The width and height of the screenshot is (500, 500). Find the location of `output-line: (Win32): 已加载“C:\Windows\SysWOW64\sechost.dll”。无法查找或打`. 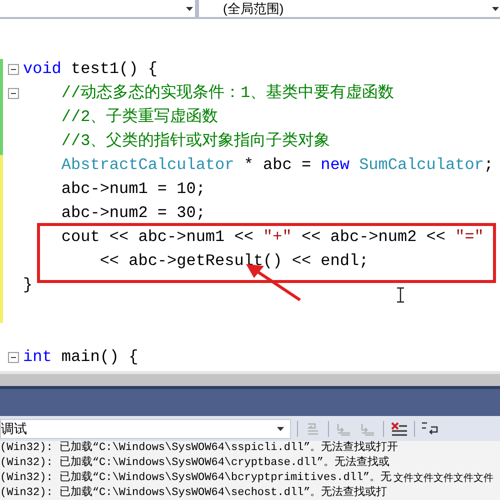

output-line: (Win32): 已加载“C:\Windows\SysWOW64\sechost.dll”。无法查找或打 is located at coordinates (194, 493).